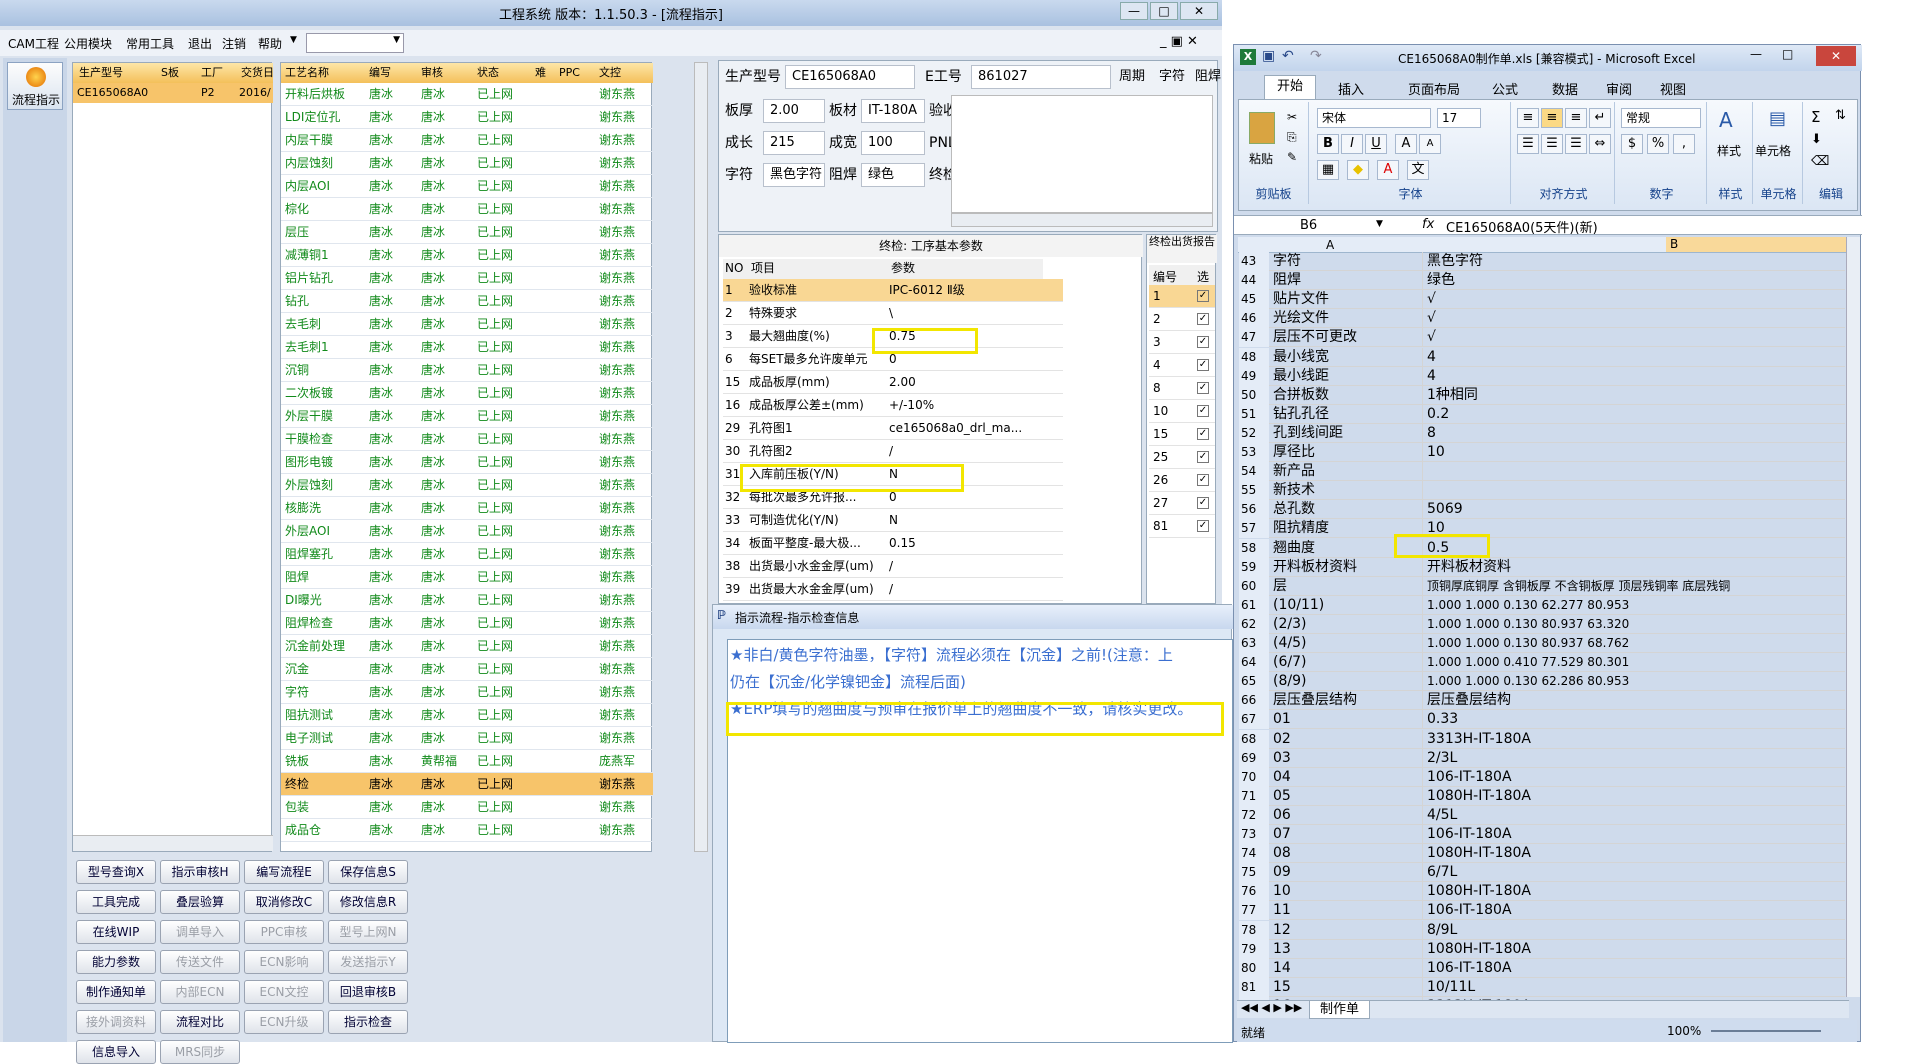 This screenshot has width=1911, height=1064. I want to click on sheet-nav-icons: ◀◀ ◀ ▶ ▶▶, so click(1271, 1007).